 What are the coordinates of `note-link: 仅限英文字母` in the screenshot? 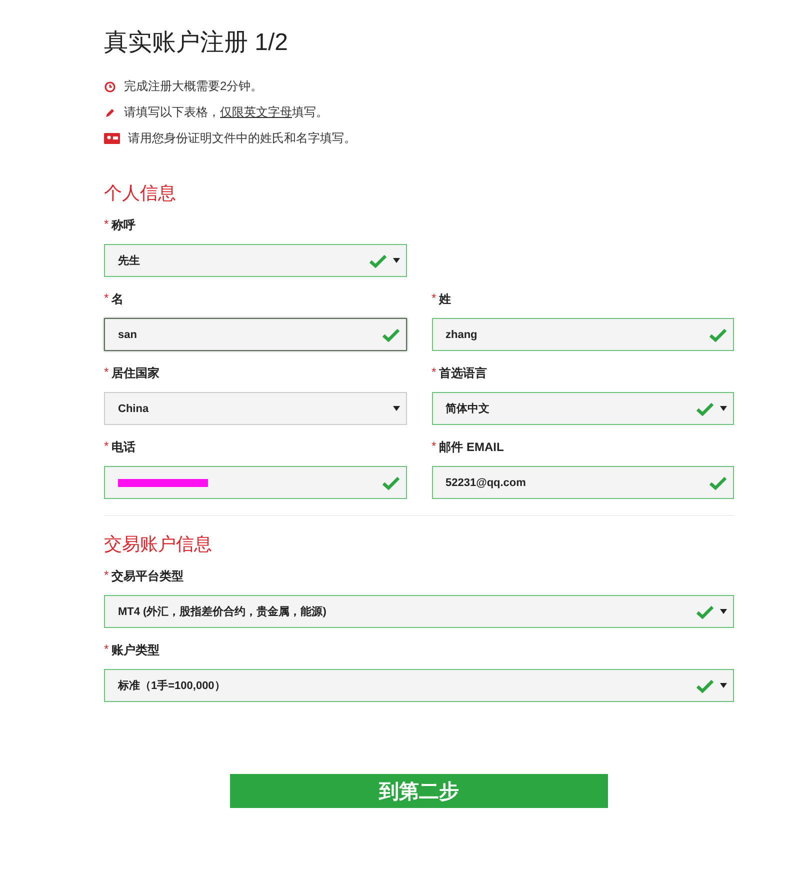 It's located at (256, 112).